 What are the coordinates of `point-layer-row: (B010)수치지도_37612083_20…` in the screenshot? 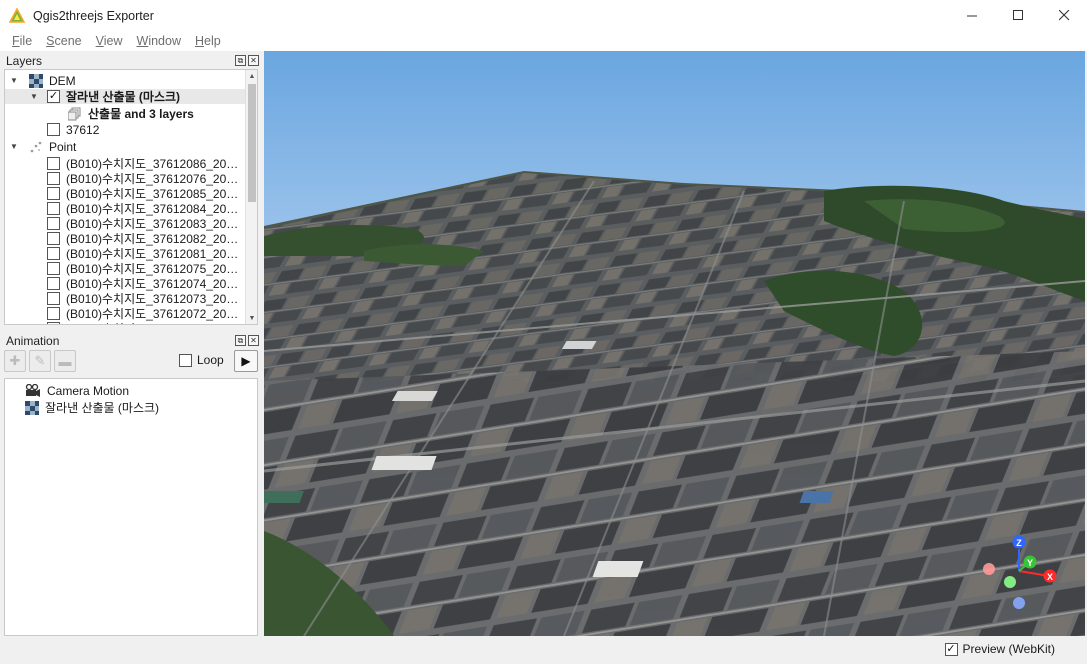 It's located at (142, 223).